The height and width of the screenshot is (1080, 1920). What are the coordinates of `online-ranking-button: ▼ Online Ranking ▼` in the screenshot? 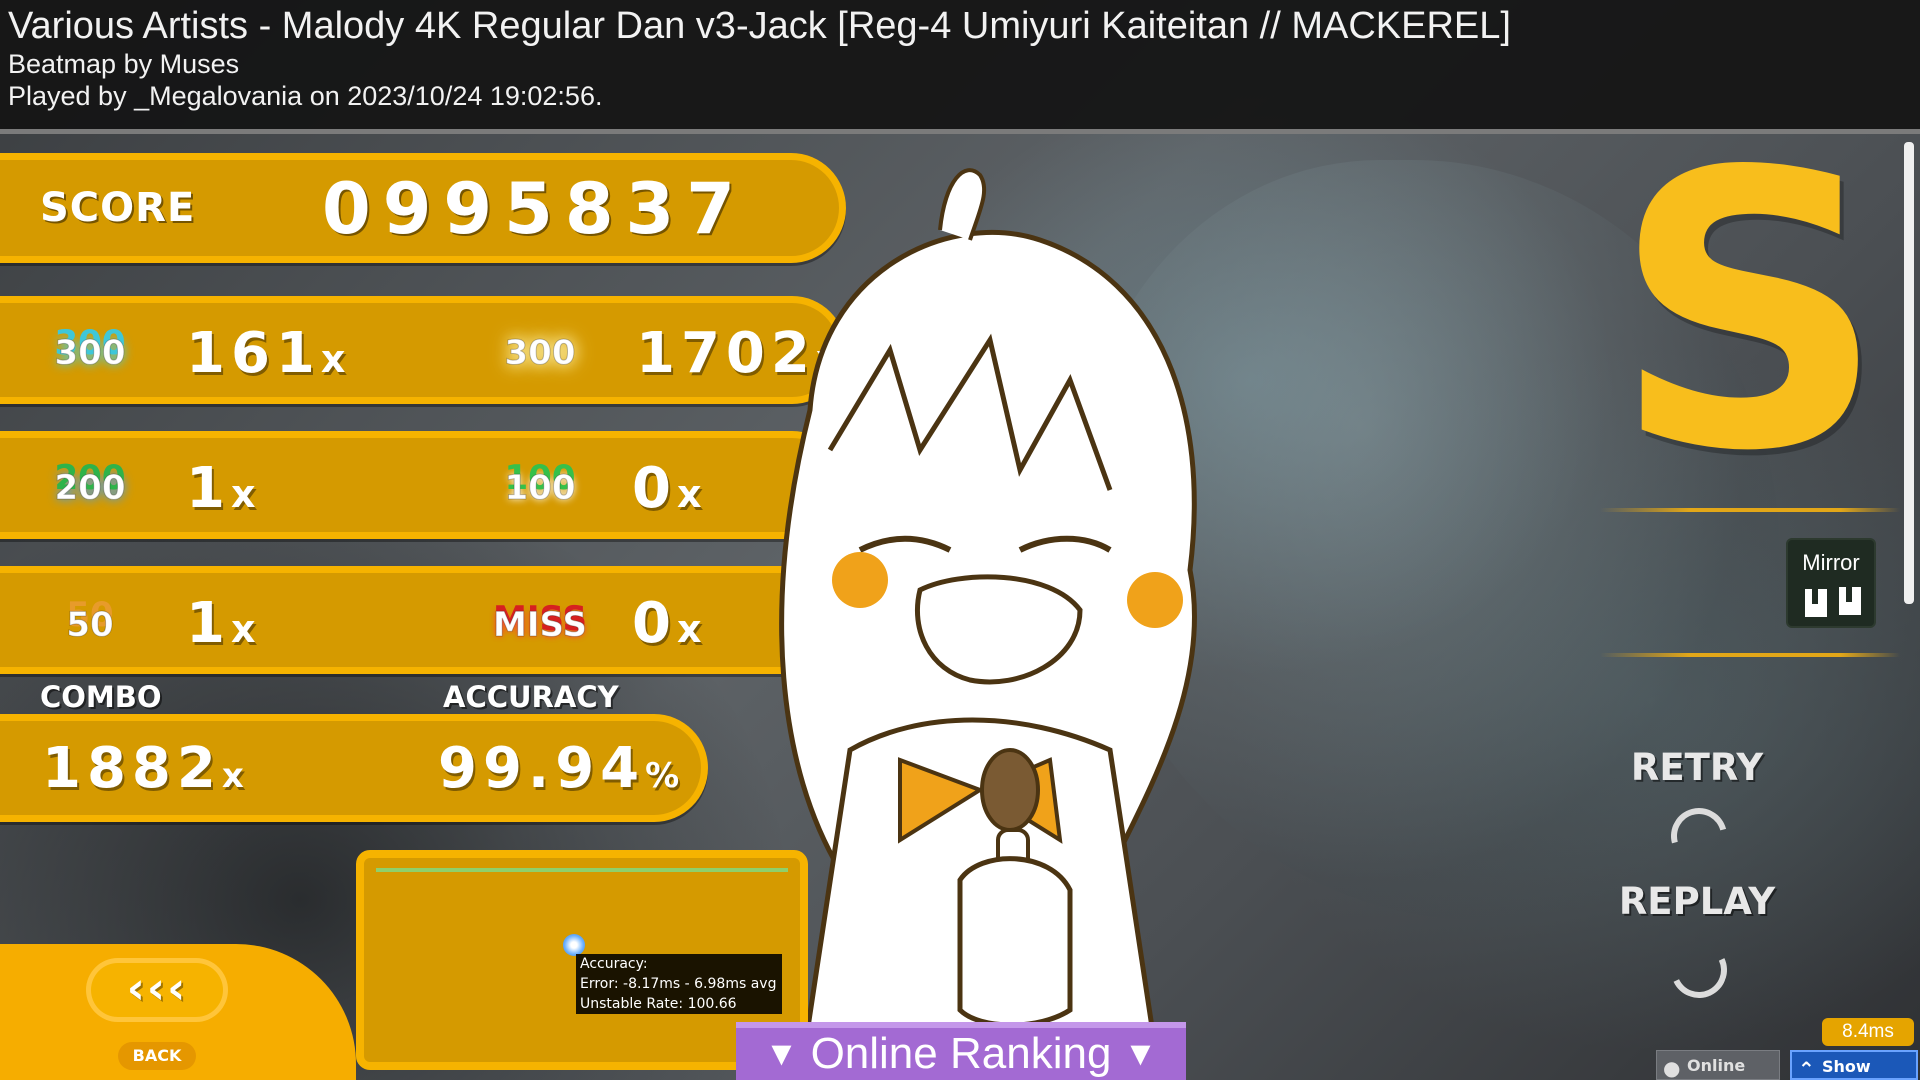 It's located at (961, 1051).